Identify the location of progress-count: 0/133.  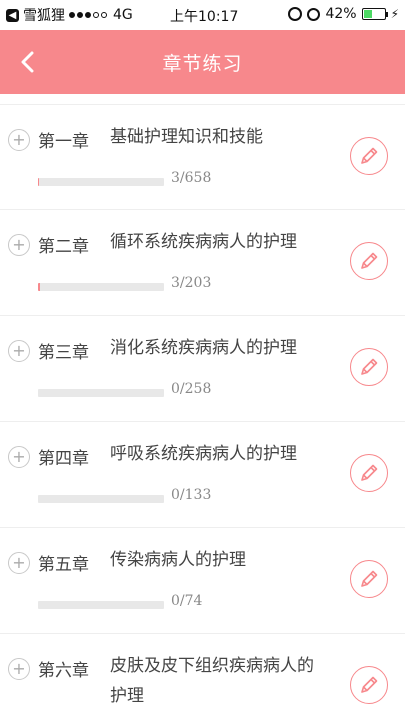
(191, 495).